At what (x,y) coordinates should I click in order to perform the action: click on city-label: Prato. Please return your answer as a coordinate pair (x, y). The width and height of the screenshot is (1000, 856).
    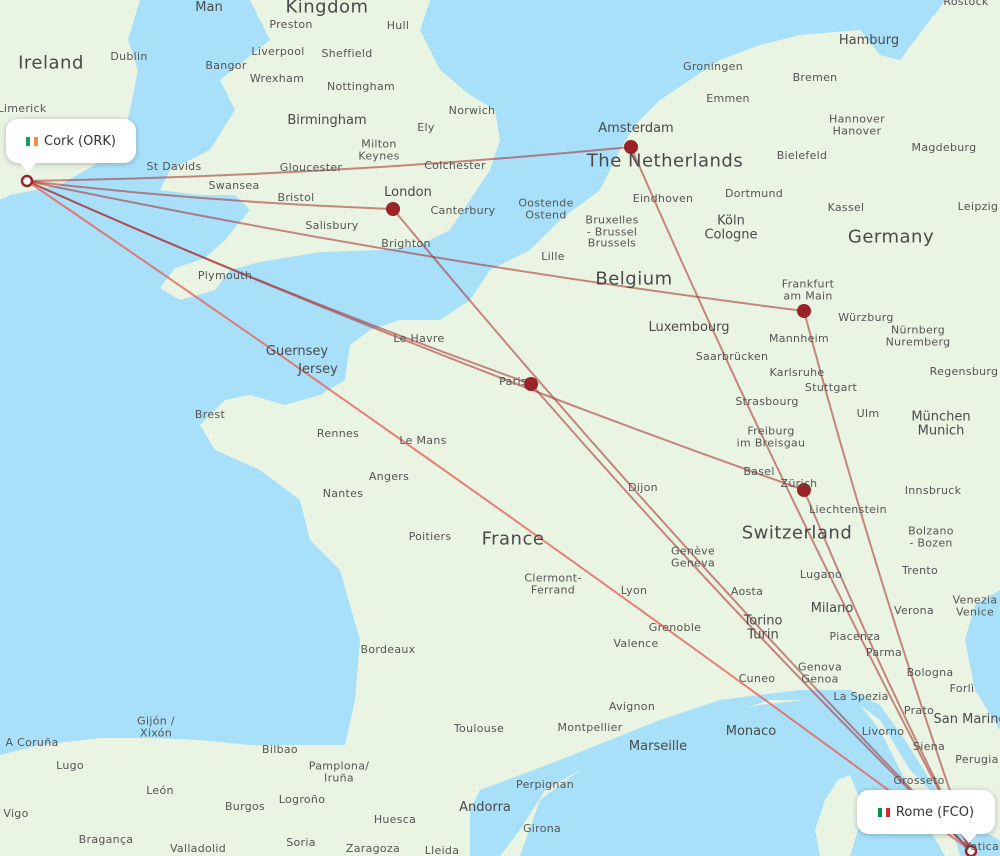
    Looking at the image, I should click on (919, 711).